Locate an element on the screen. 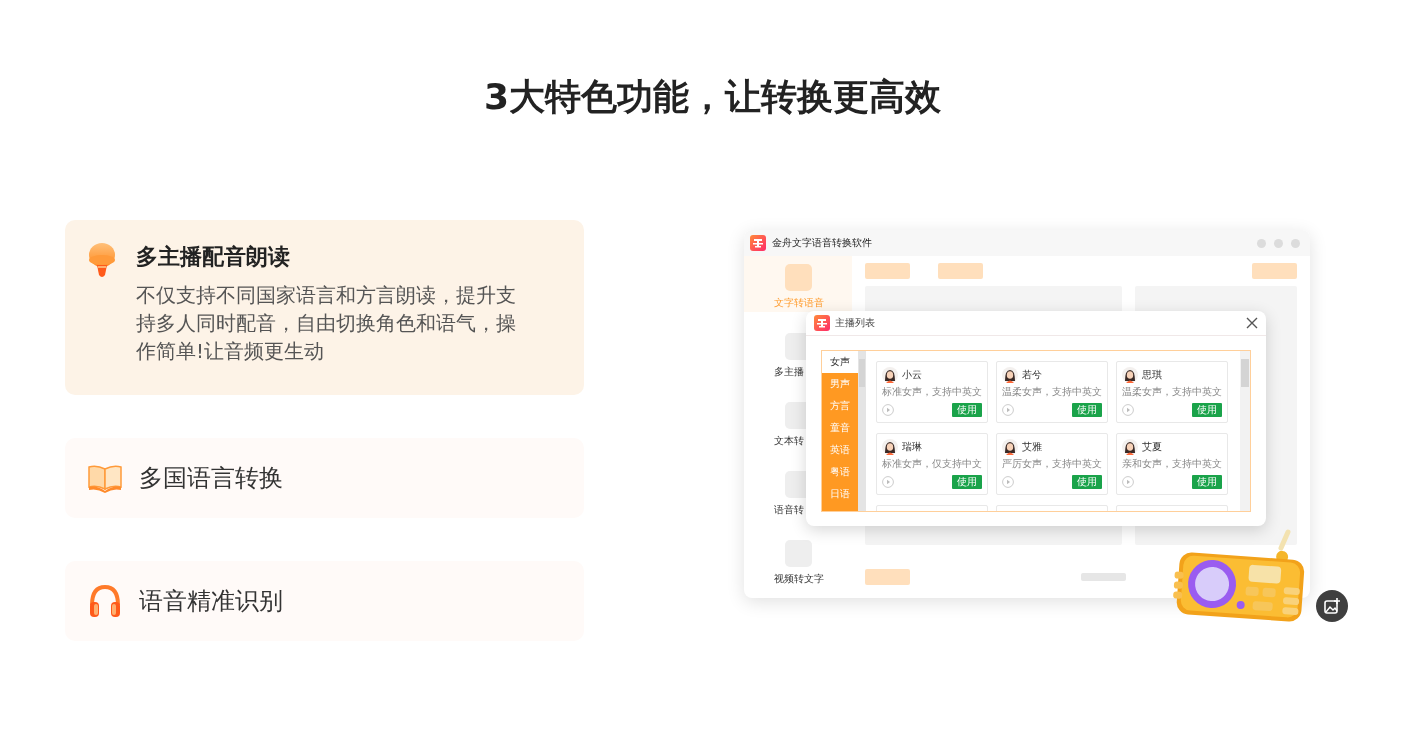  sidebar-item: 视频转文字 is located at coordinates (798, 560).